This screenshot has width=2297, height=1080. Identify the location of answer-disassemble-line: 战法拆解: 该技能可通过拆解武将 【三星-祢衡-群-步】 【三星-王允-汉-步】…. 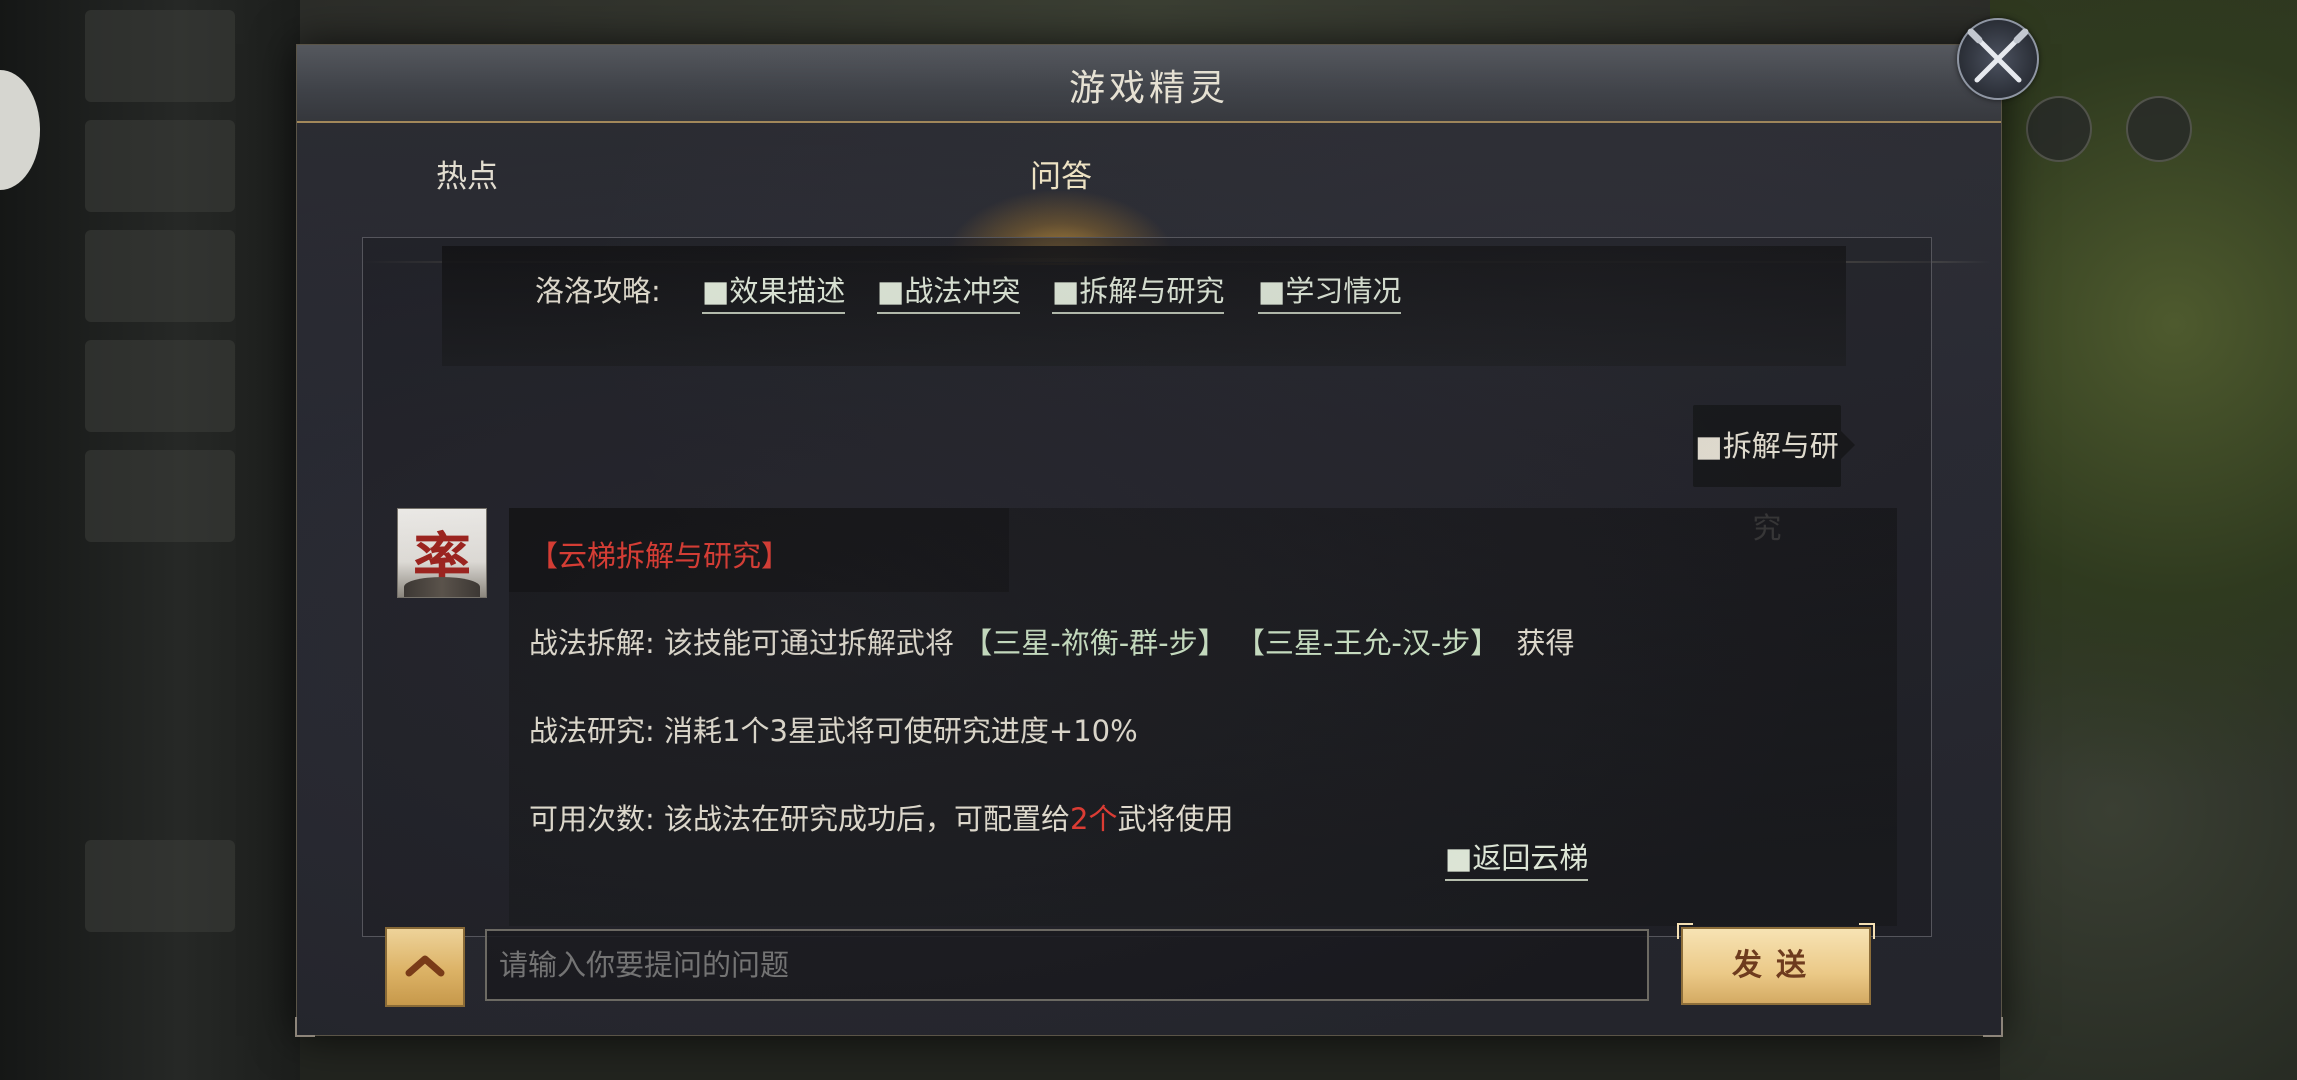
(1052, 641).